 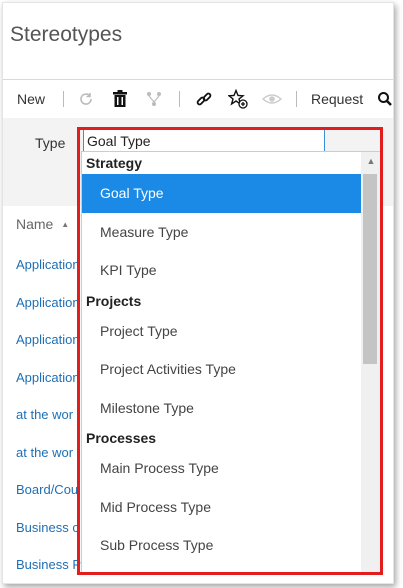 I want to click on option-main-process-type: Main Process Type, so click(x=221, y=468).